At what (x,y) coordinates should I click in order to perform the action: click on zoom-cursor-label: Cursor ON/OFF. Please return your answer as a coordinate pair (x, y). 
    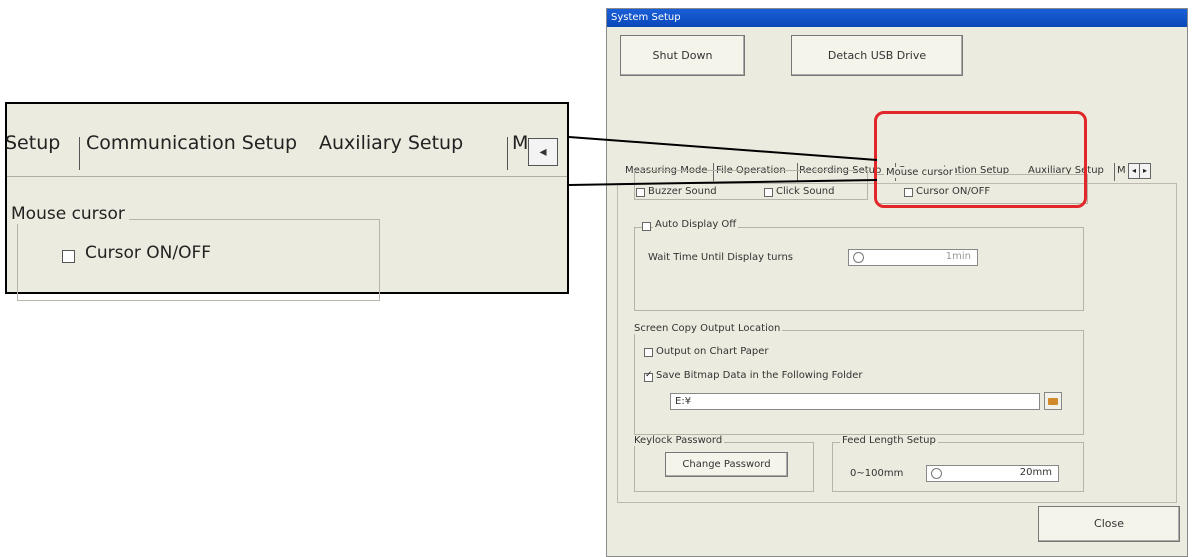
    Looking at the image, I should click on (148, 253).